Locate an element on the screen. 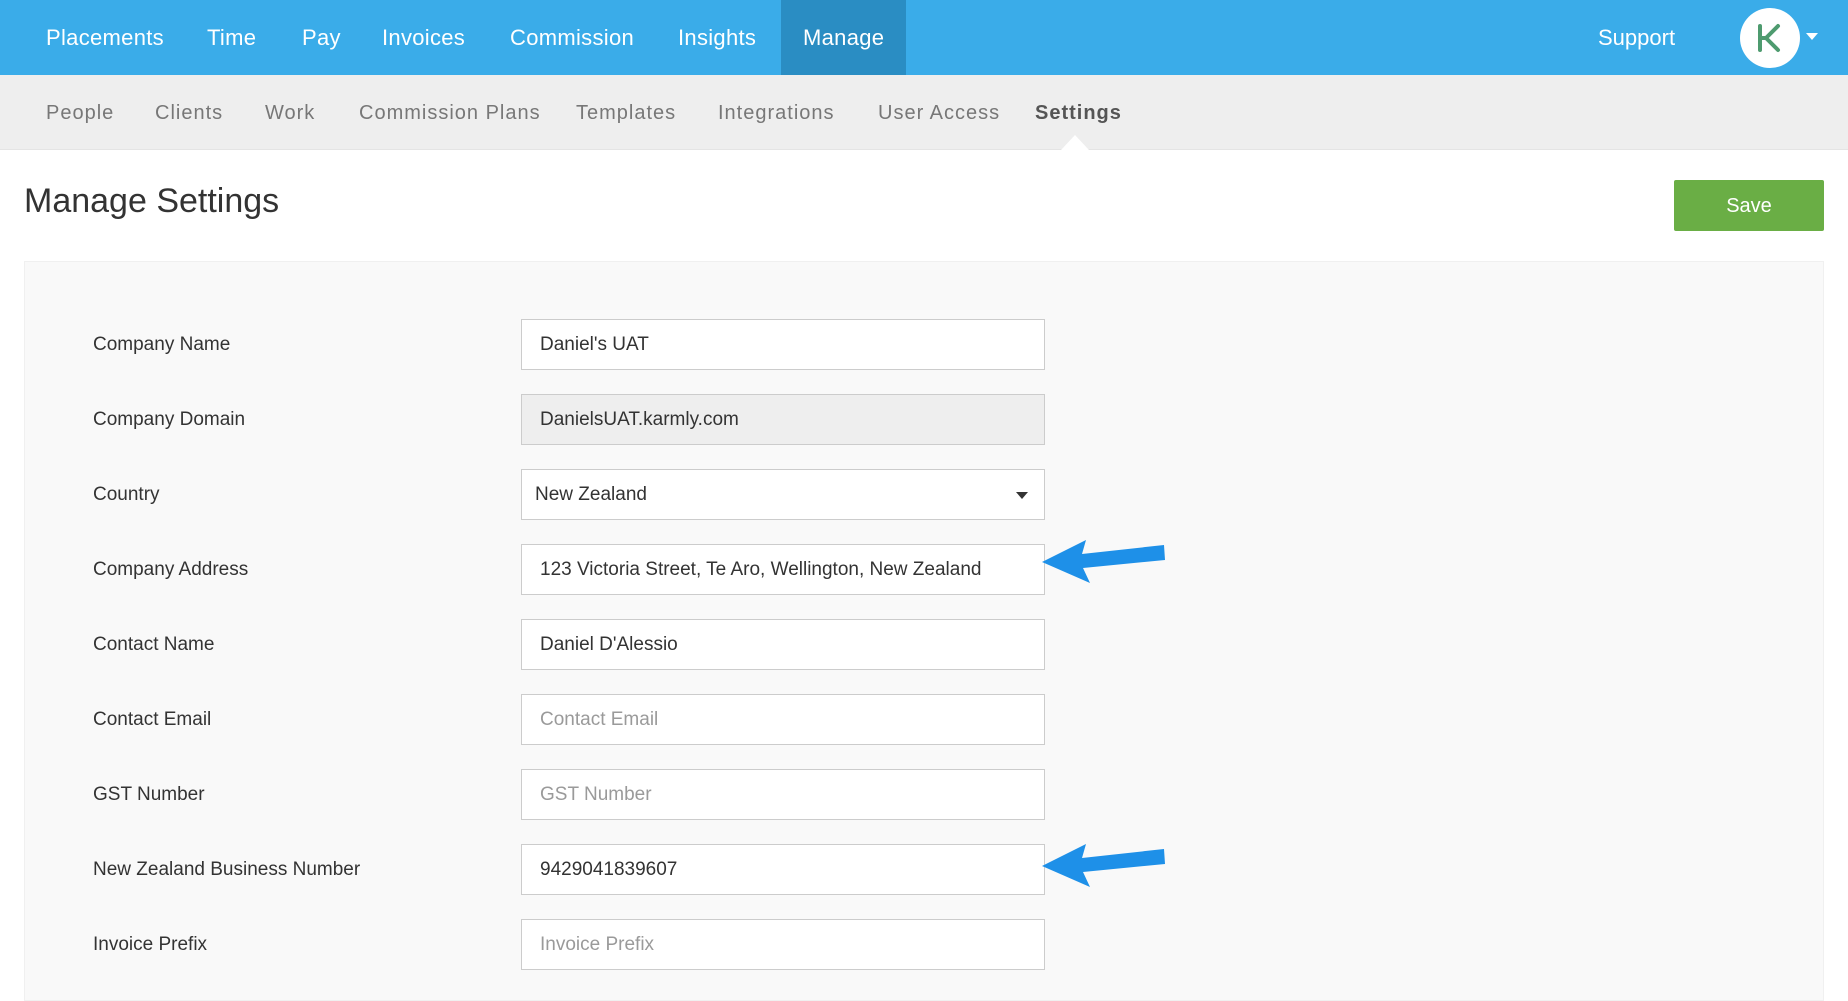 The width and height of the screenshot is (1848, 1001). active-tab-pointer is located at coordinates (1075, 142).